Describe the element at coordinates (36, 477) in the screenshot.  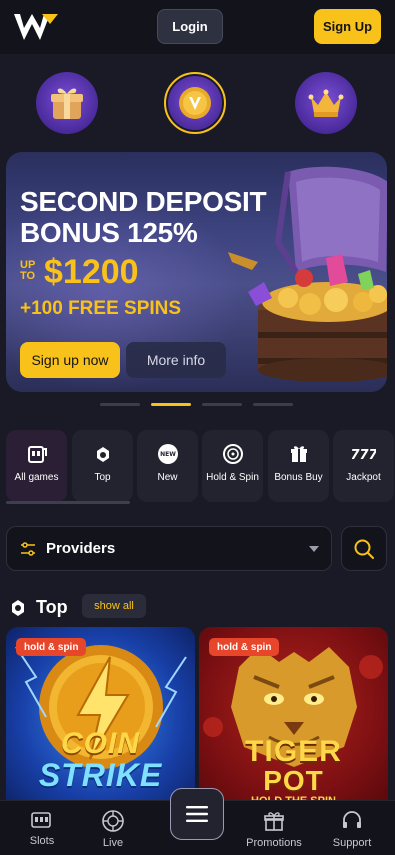
I see `category-label: All games` at that location.